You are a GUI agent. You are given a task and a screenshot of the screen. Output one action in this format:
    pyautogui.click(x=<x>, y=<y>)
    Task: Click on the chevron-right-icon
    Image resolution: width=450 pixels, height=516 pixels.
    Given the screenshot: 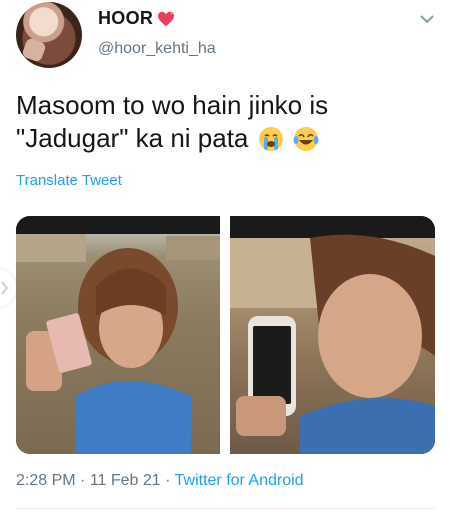 What is the action you would take?
    pyautogui.click(x=5, y=288)
    